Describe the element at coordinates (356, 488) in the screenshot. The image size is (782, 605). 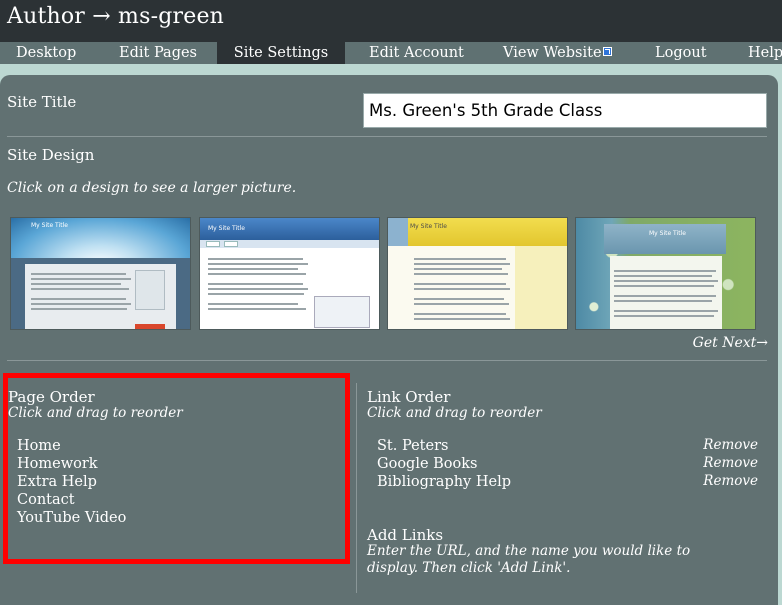
I see `column-divider` at that location.